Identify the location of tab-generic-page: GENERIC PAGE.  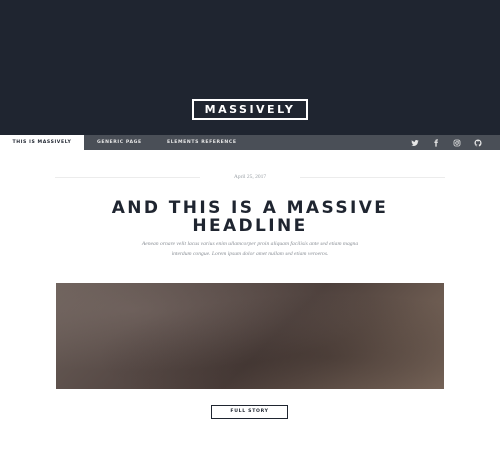
(119, 142).